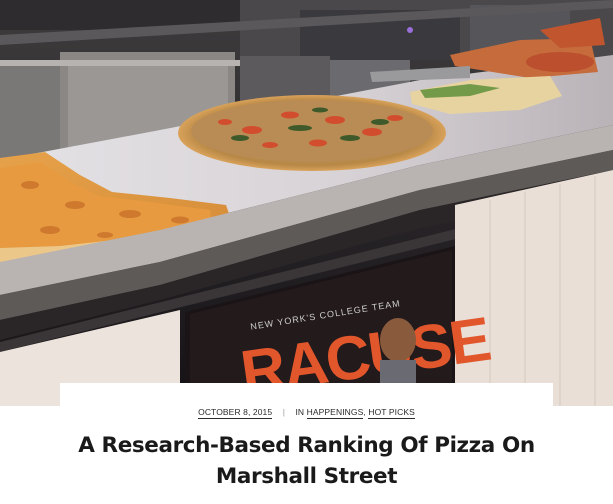  What do you see at coordinates (301, 412) in the screenshot?
I see `category-prefix: IN` at bounding box center [301, 412].